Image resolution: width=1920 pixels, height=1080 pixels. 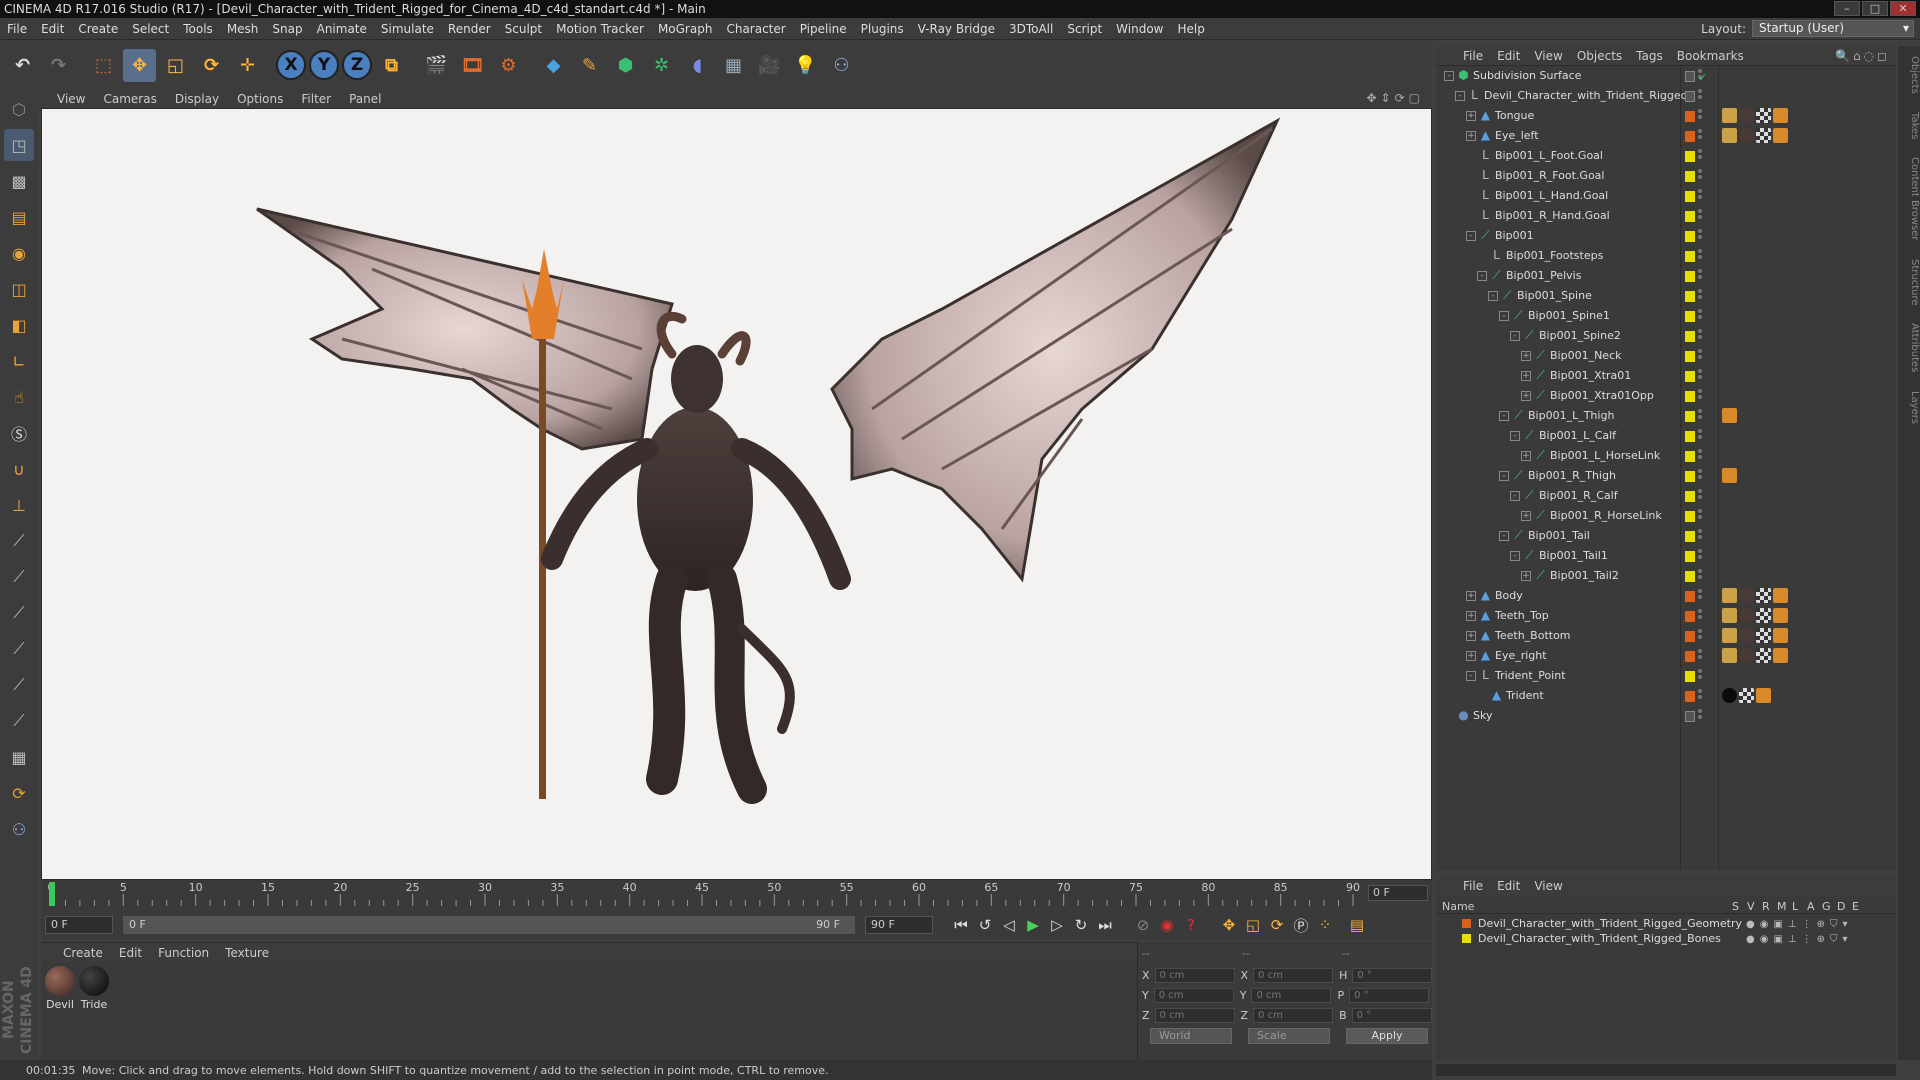 What do you see at coordinates (1289, 1036) in the screenshot?
I see `scale-dropdown: Scale` at bounding box center [1289, 1036].